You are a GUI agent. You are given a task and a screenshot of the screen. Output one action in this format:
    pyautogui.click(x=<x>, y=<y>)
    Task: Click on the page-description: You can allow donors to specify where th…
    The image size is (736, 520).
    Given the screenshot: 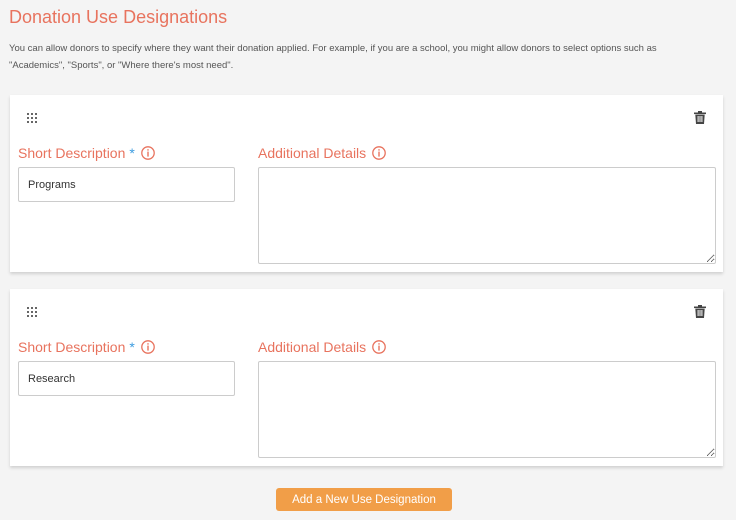 What is the action you would take?
    pyautogui.click(x=333, y=57)
    